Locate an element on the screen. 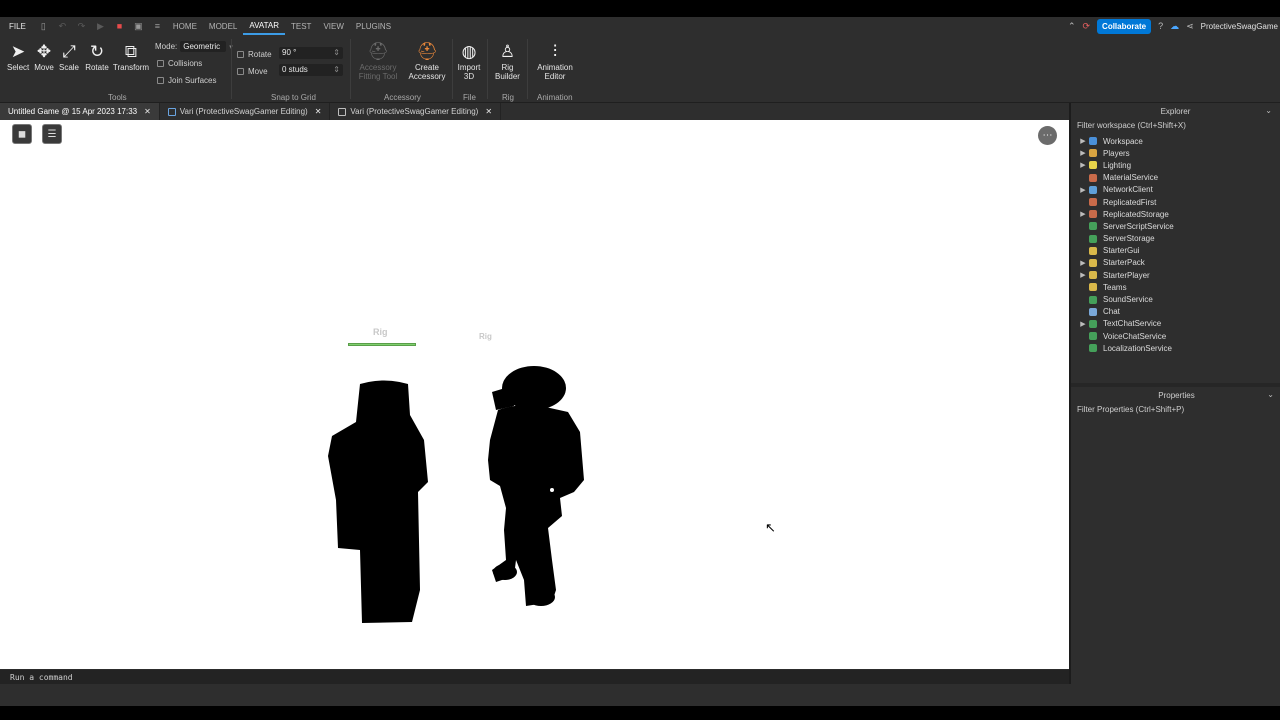 This screenshot has width=1280, height=720. explorer-item: ServerStorage is located at coordinates (1175, 239).